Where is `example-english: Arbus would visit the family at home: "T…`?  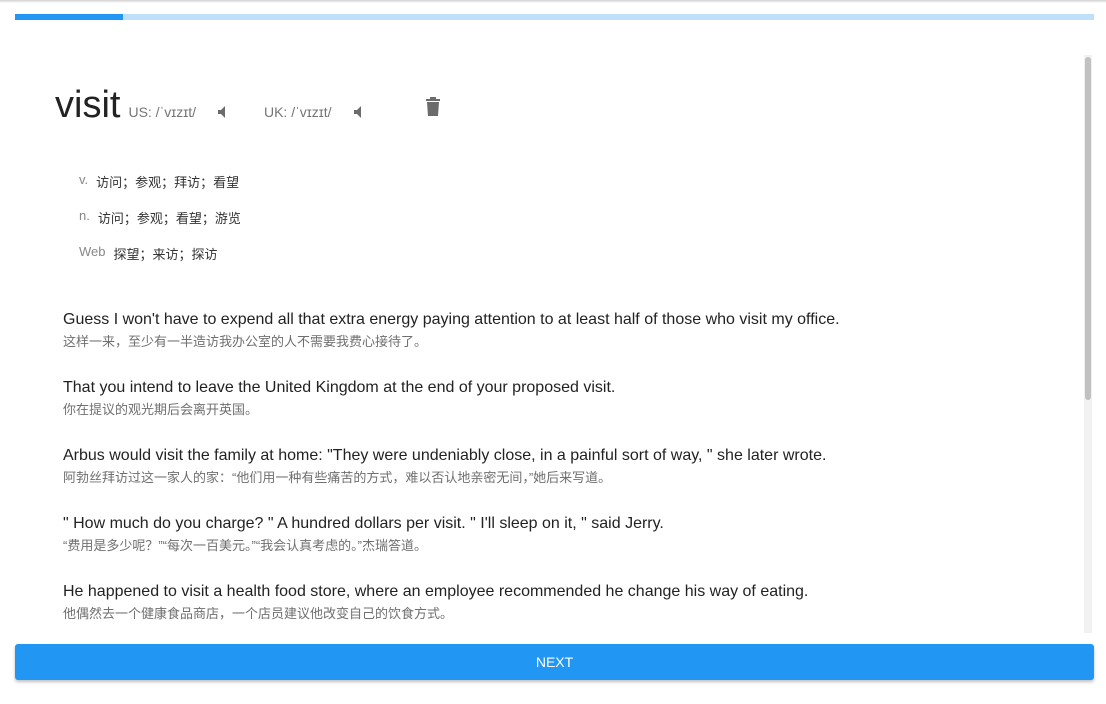
example-english: Arbus would visit the family at home: "T… is located at coordinates (445, 455).